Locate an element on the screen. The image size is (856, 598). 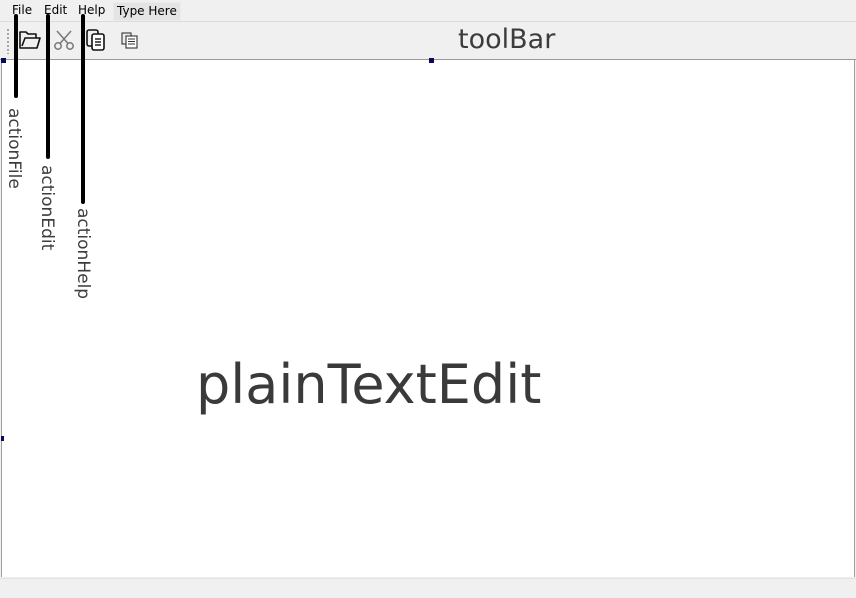
annotation-label-file: actionFile is located at coordinates (14, 148).